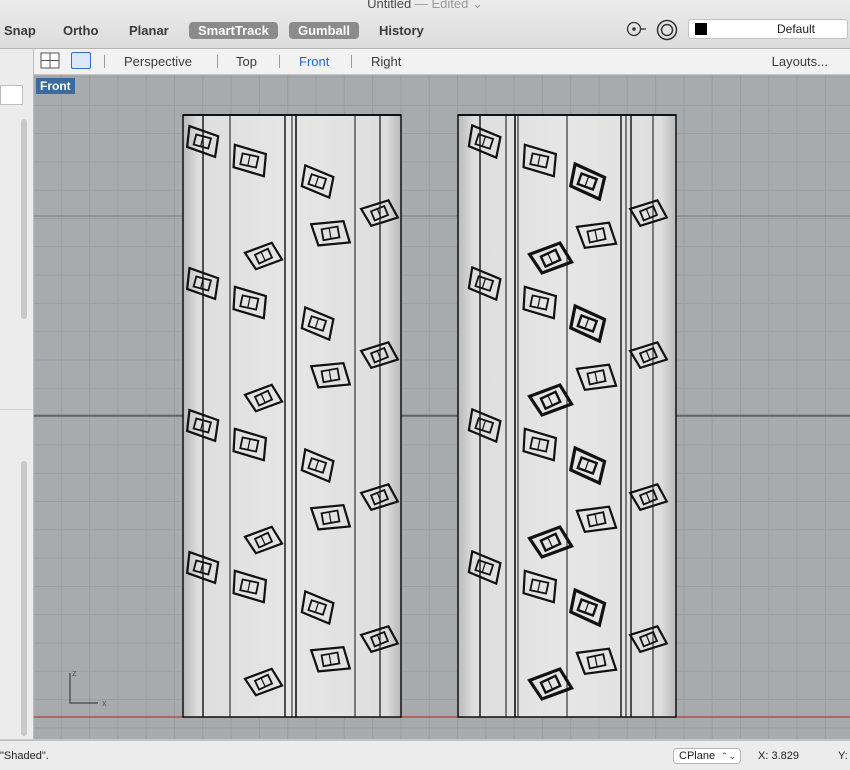  I want to click on tab-right: Right, so click(386, 61).